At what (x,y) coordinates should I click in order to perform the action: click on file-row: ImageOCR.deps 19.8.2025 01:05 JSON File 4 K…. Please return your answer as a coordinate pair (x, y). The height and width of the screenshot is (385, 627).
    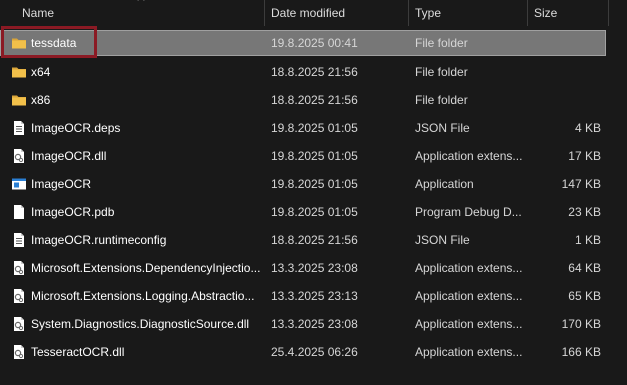
    Looking at the image, I should click on (313, 128).